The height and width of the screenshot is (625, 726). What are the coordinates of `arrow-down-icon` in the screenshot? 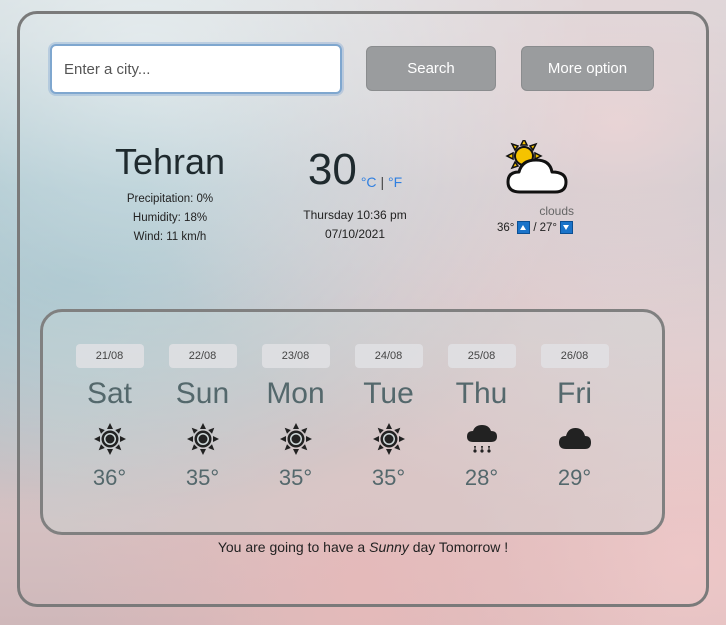 It's located at (566, 227).